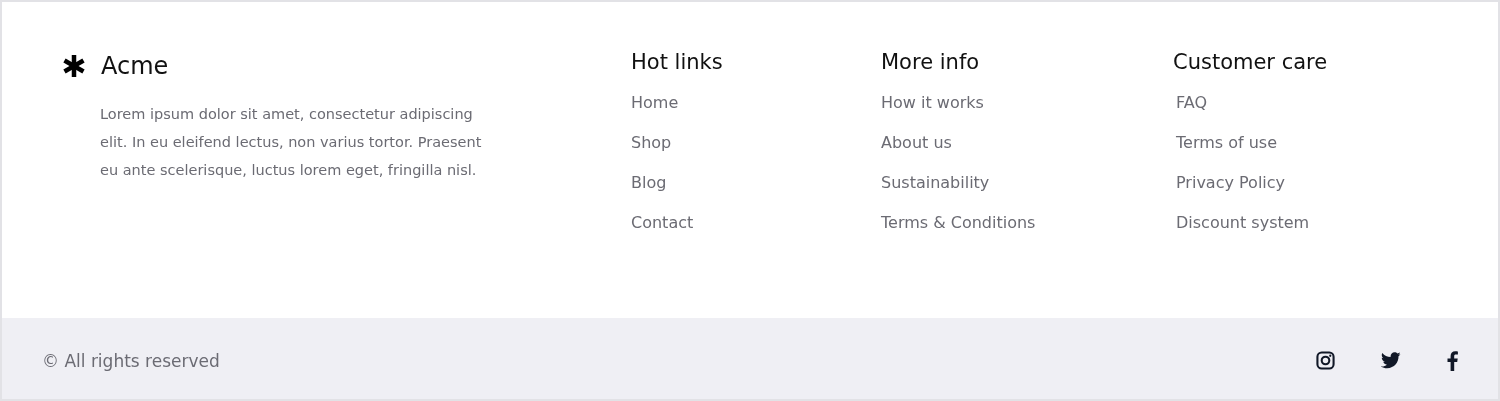 The height and width of the screenshot is (401, 1500). What do you see at coordinates (1325, 360) in the screenshot?
I see `instagram-icon` at bounding box center [1325, 360].